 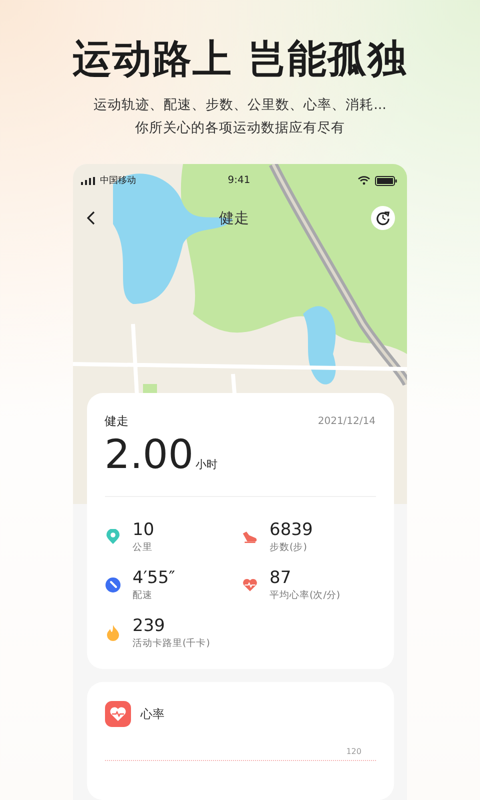 I want to click on stat-label: 活动卡路里(千卡), so click(x=171, y=644).